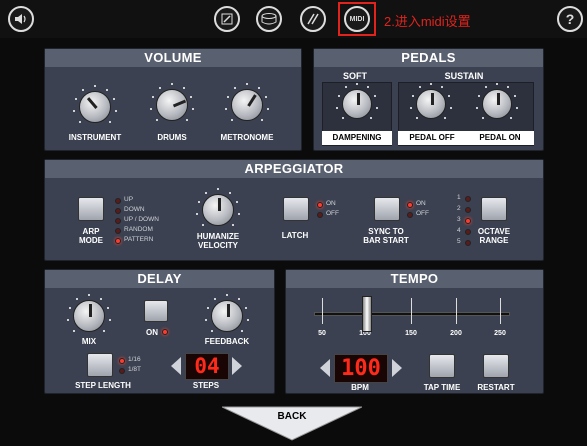 Image resolution: width=587 pixels, height=446 pixels. What do you see at coordinates (118, 221) in the screenshot?
I see `arp-updown-led` at bounding box center [118, 221].